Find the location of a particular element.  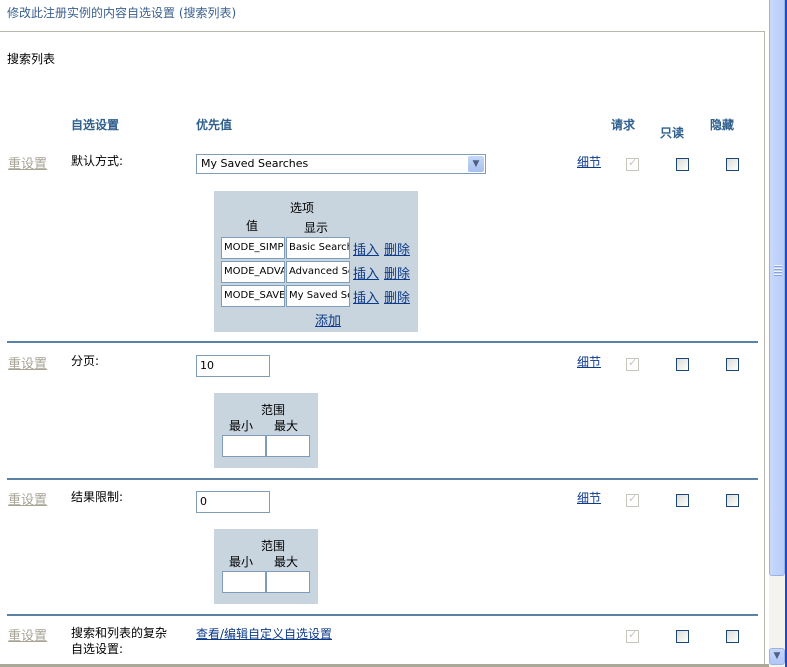

option-value-input: MODE_ADVA is located at coordinates (253, 272).